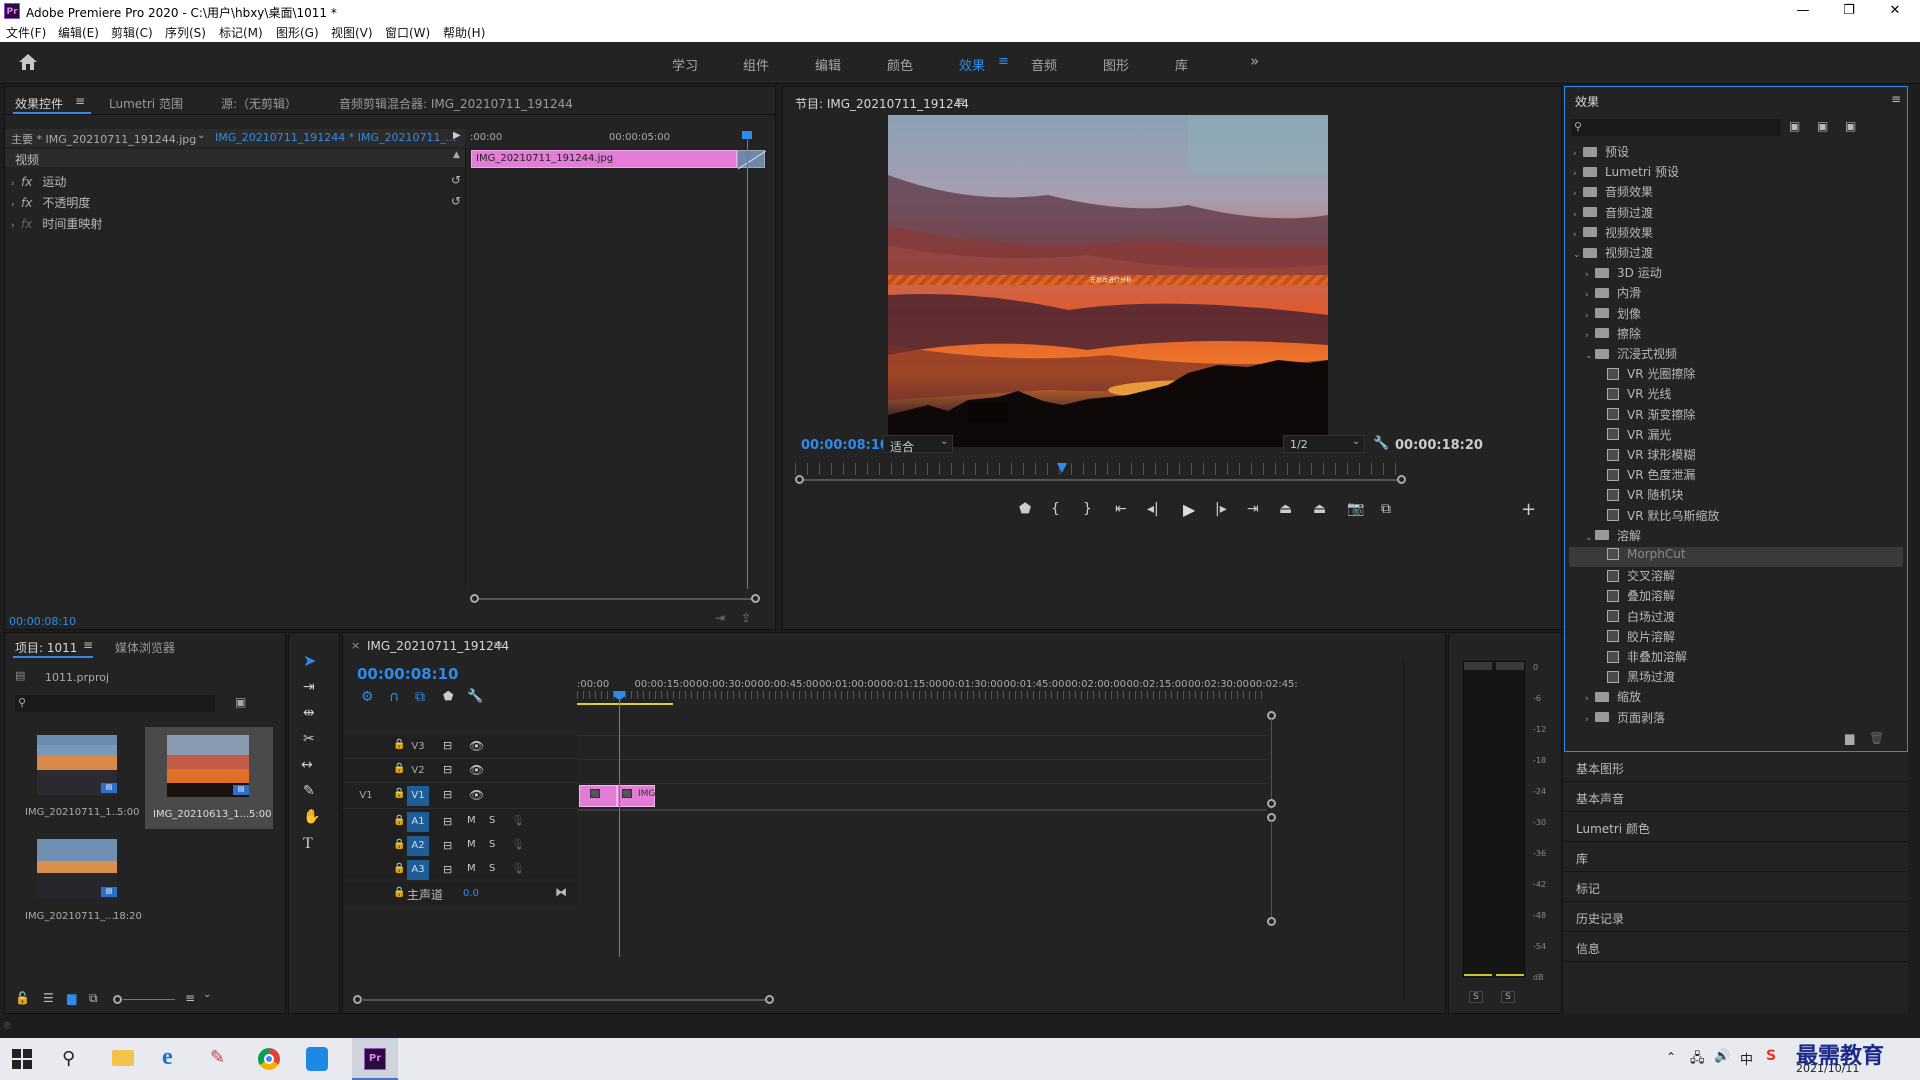  I want to click on snap-icon: ∩, so click(394, 697).